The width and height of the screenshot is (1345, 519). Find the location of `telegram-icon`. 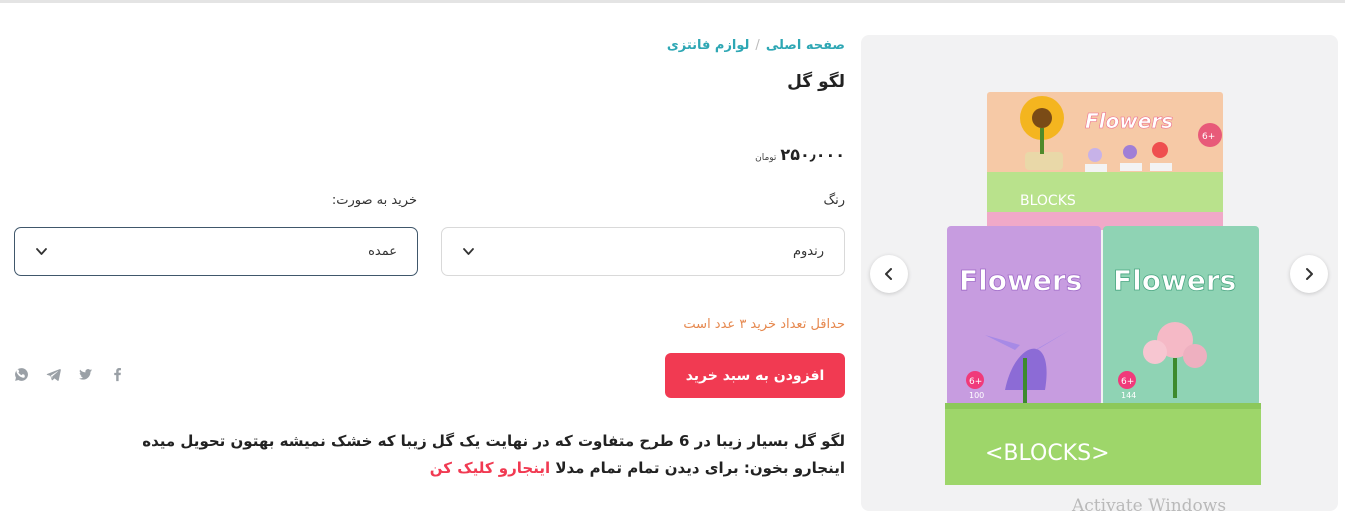

telegram-icon is located at coordinates (53, 374).